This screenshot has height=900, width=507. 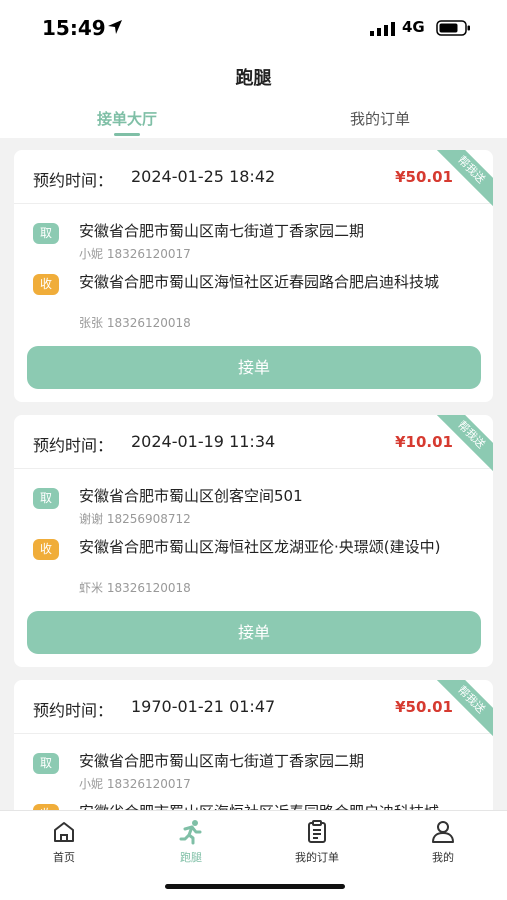 I want to click on order-card-header: 预约时间： 2024-01-19 11:34 ¥10.01 帮我送, so click(x=253, y=446).